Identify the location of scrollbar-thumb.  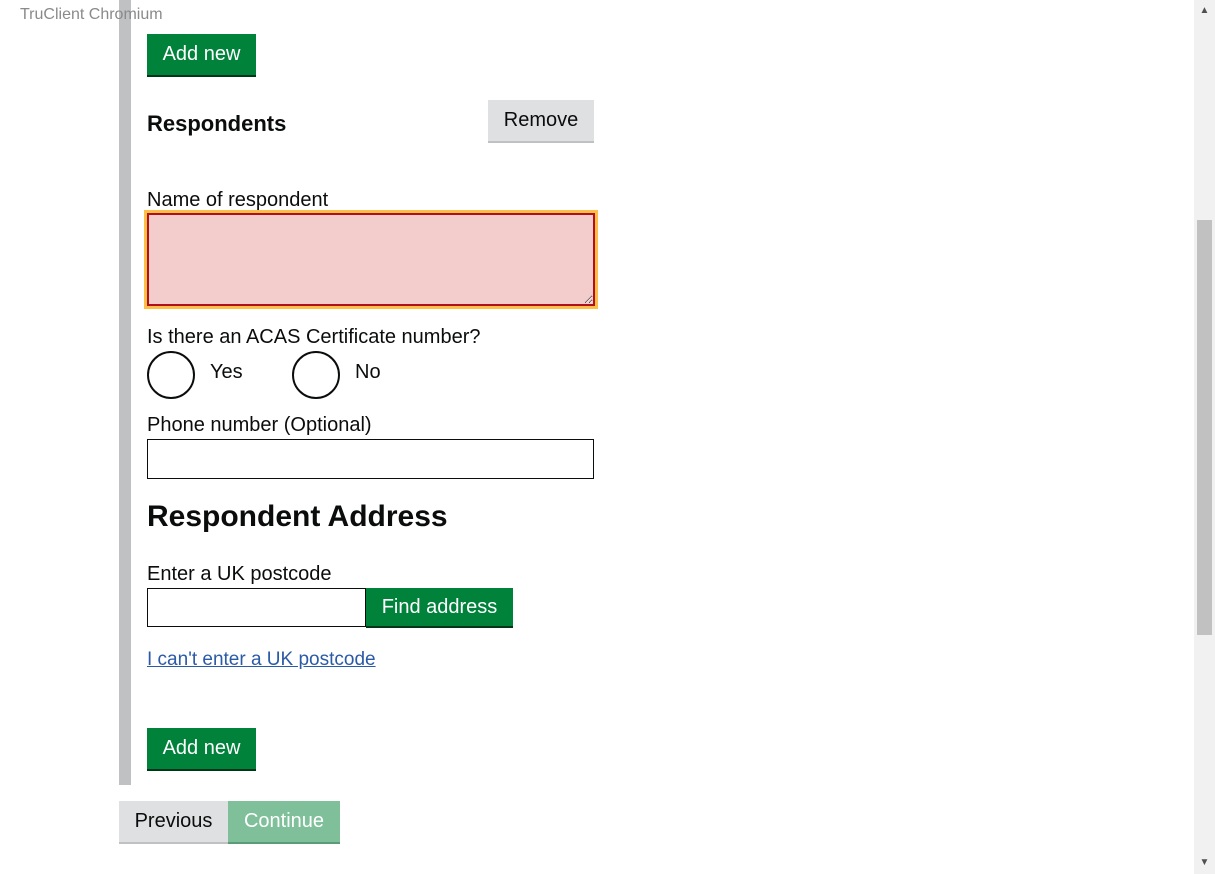
(1204, 427).